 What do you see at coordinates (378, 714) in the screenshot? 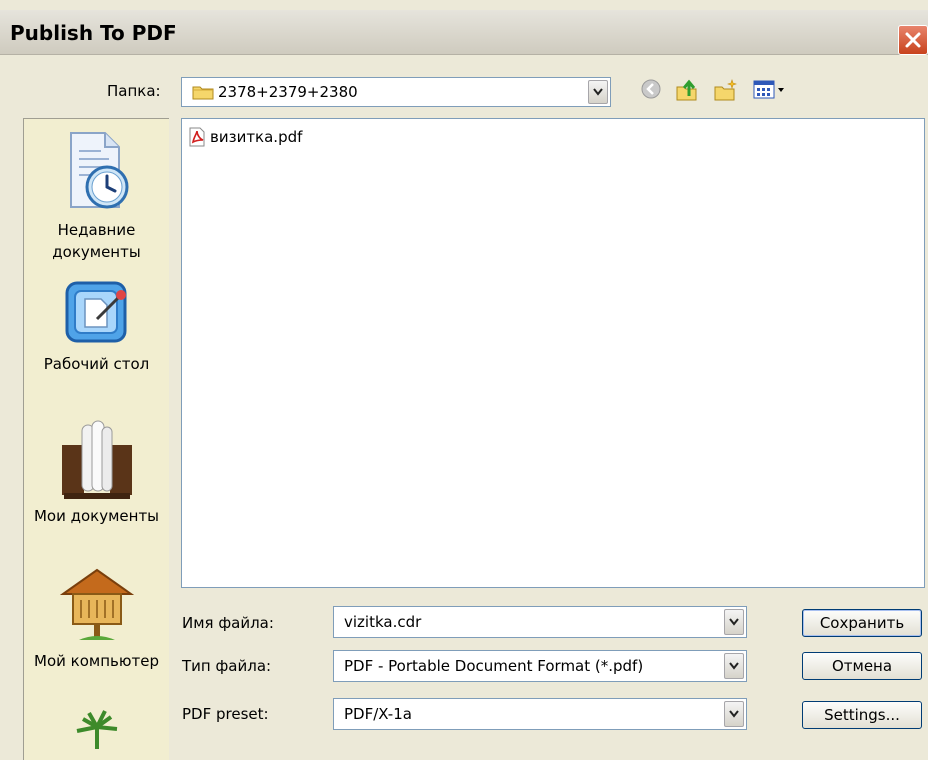
I see `preset-value: PDF/X-1a` at bounding box center [378, 714].